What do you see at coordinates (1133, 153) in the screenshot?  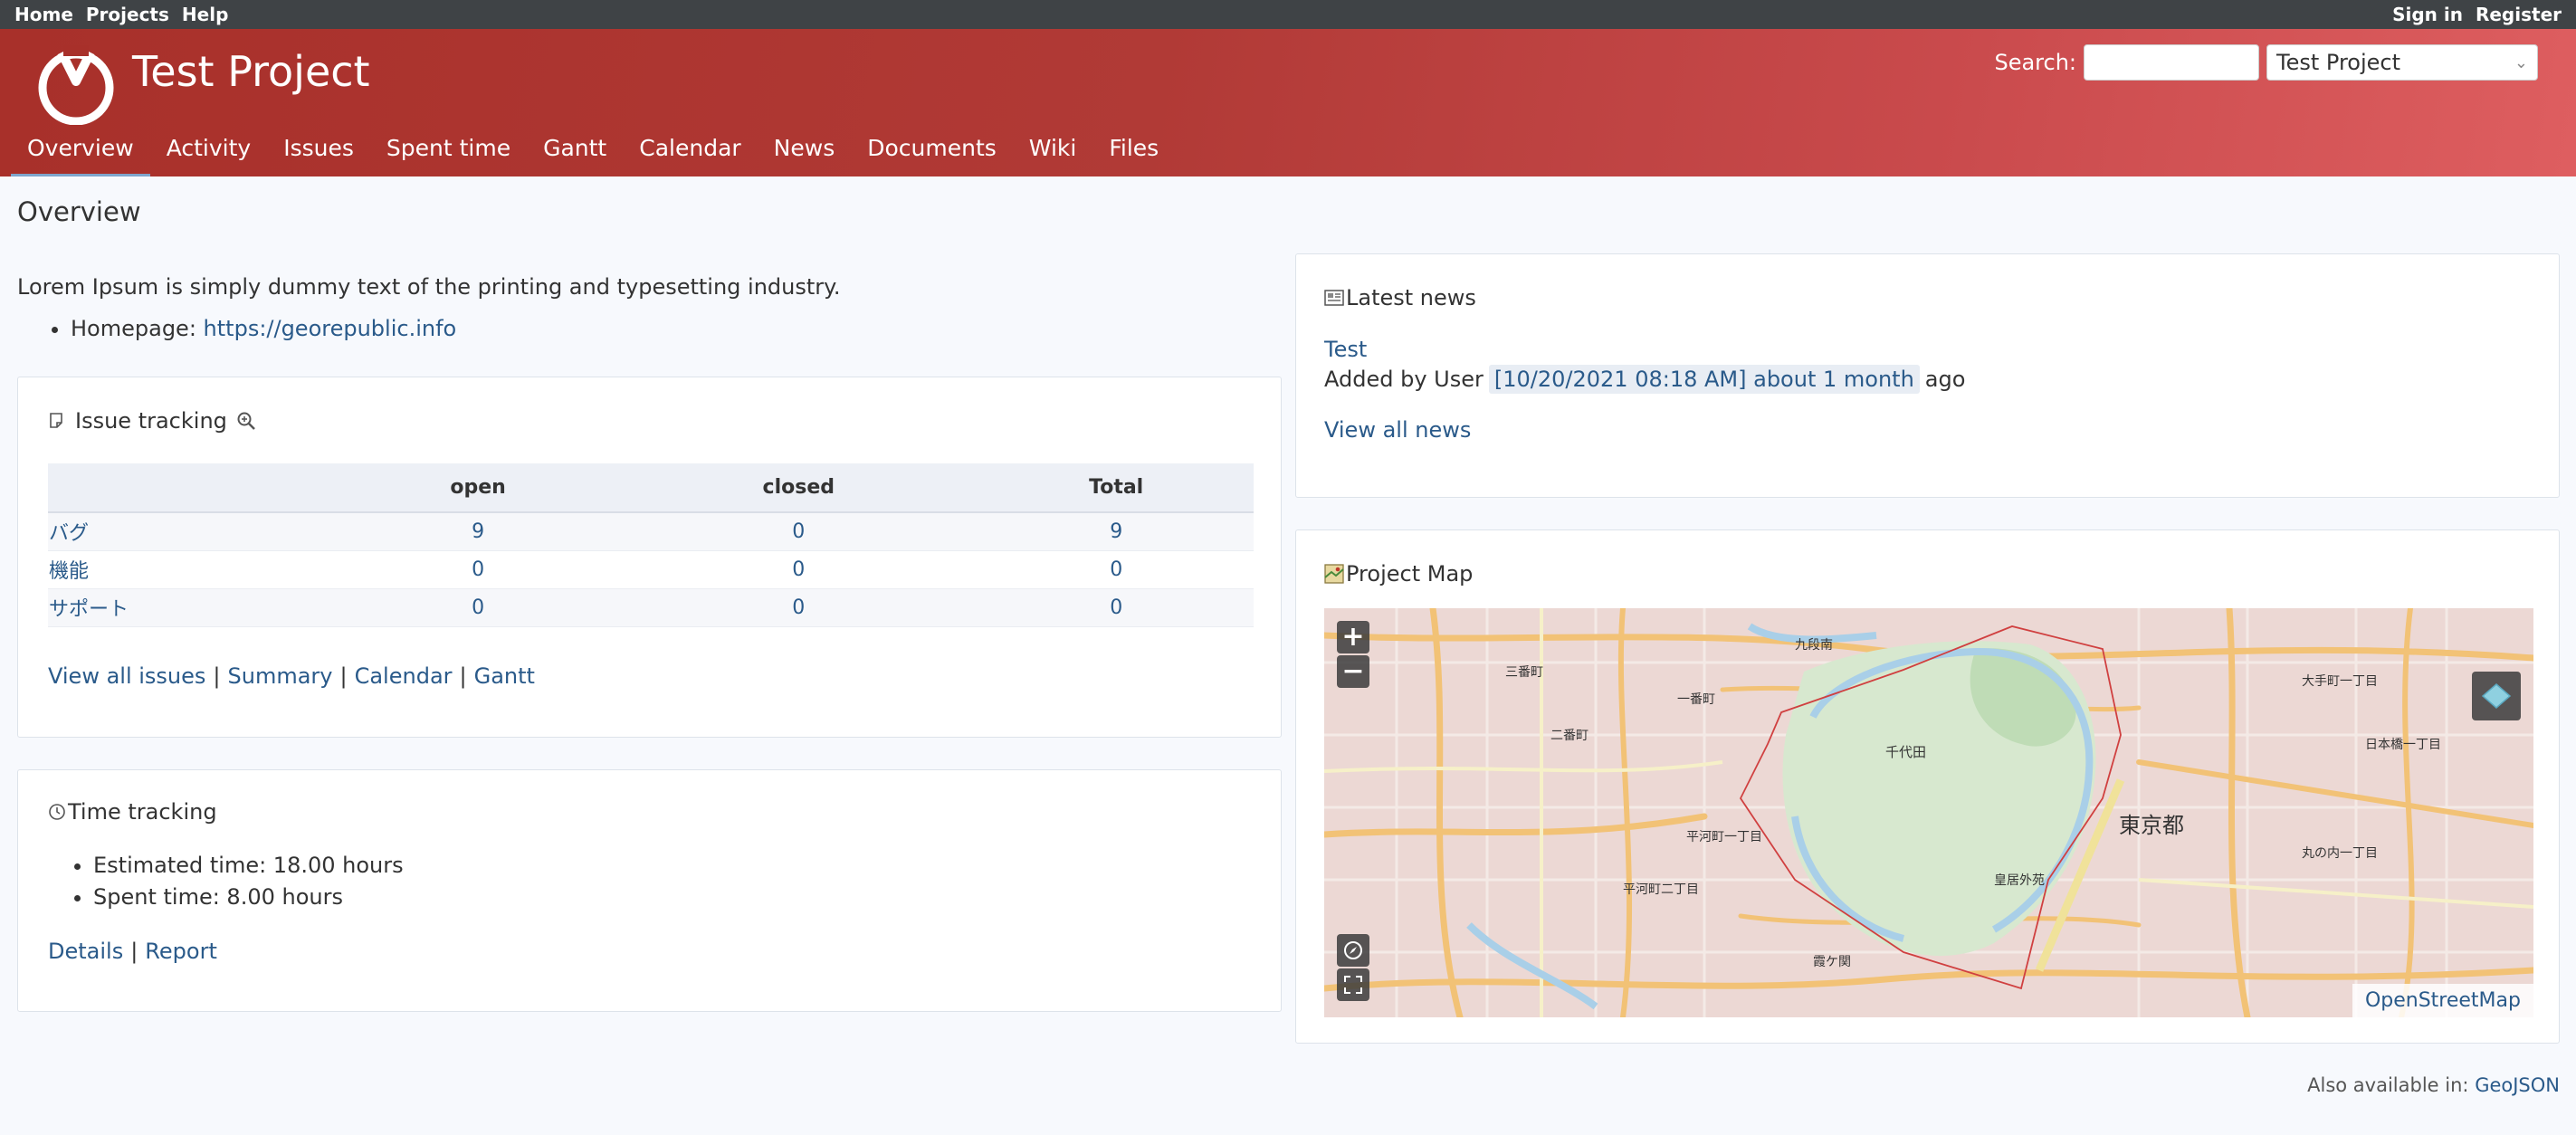 I see `tab-files: Files` at bounding box center [1133, 153].